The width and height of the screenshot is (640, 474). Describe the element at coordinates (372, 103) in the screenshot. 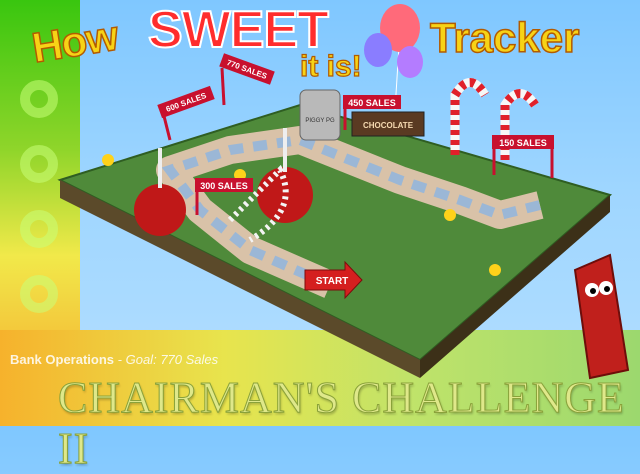

I see `milestone-label-450: 450 SALES` at that location.